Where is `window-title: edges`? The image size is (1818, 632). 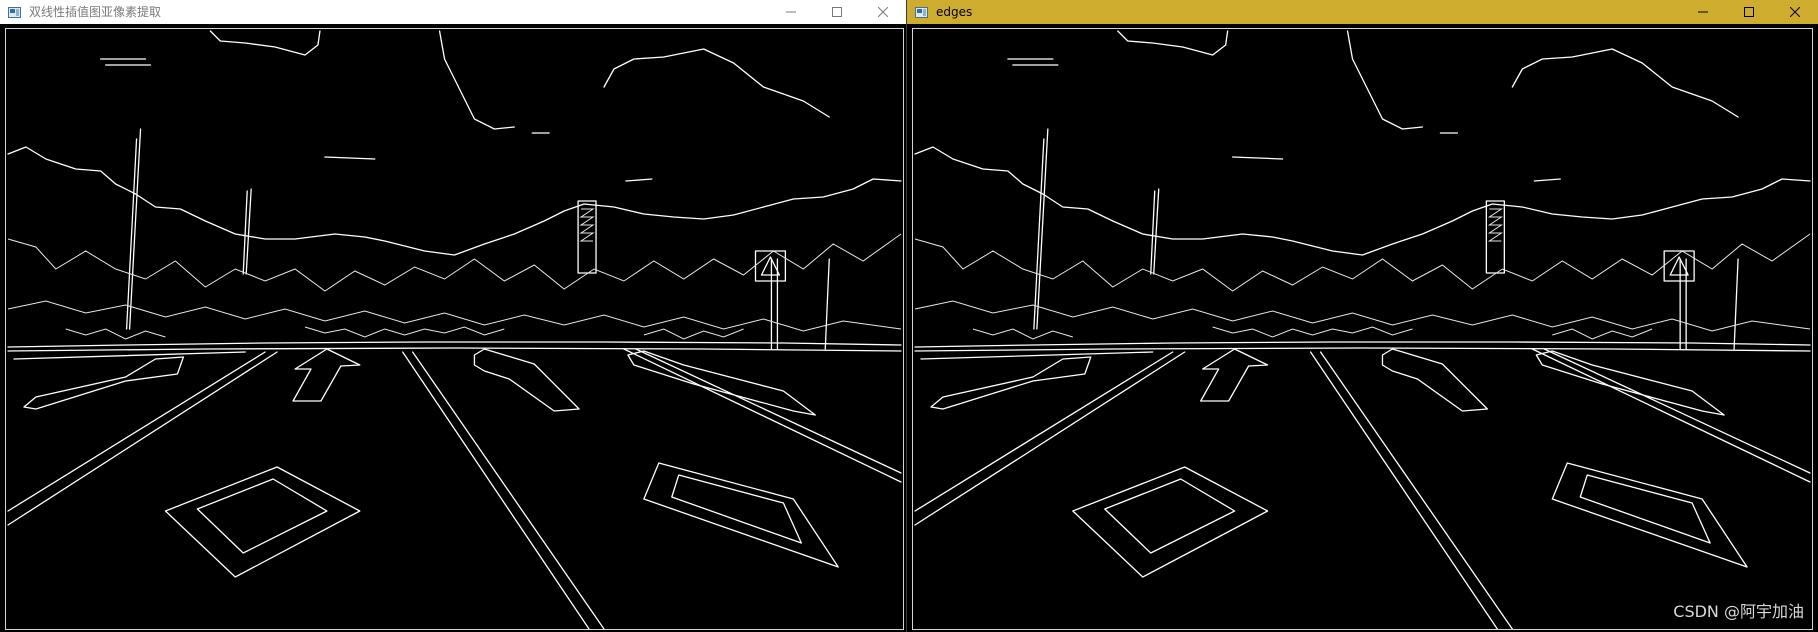
window-title: edges is located at coordinates (954, 12).